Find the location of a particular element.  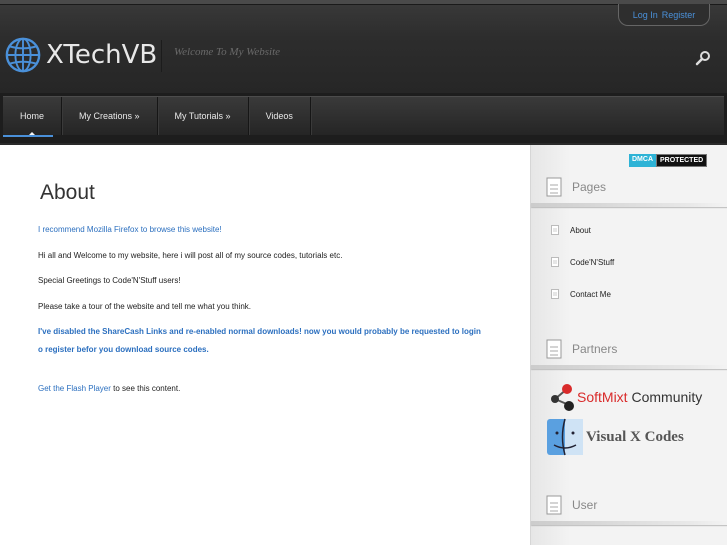

partners-widget-title: Partners is located at coordinates (581, 349).